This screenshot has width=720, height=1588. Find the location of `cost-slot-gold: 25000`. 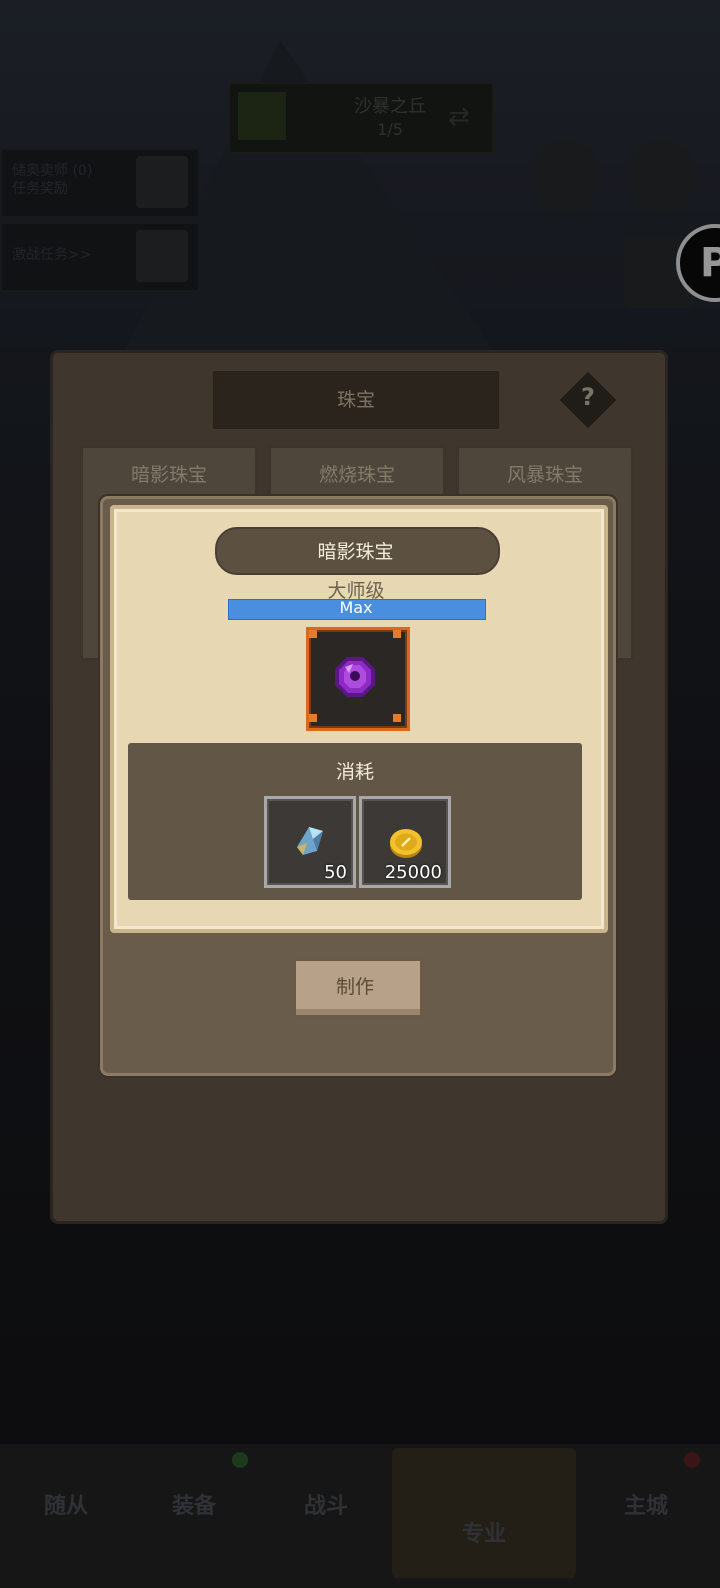

cost-slot-gold: 25000 is located at coordinates (405, 842).